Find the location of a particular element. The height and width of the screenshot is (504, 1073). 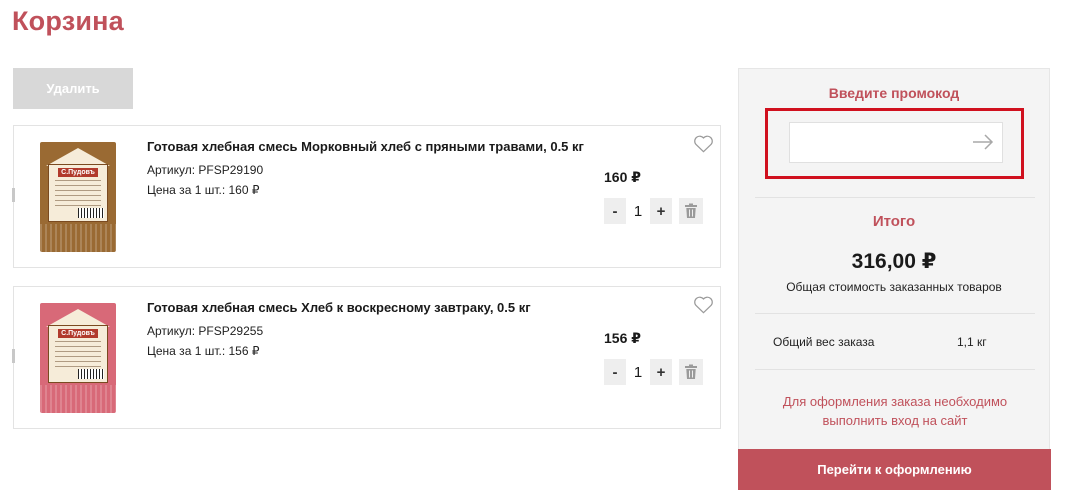

page-title: Корзина is located at coordinates (68, 21).